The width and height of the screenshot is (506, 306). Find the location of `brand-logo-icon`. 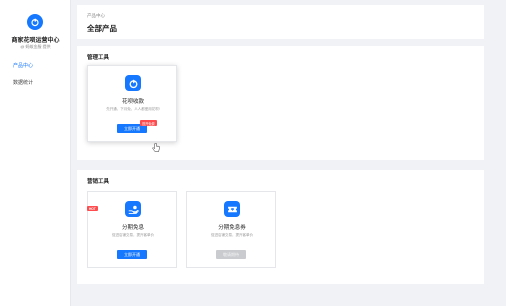

brand-logo-icon is located at coordinates (35, 22).